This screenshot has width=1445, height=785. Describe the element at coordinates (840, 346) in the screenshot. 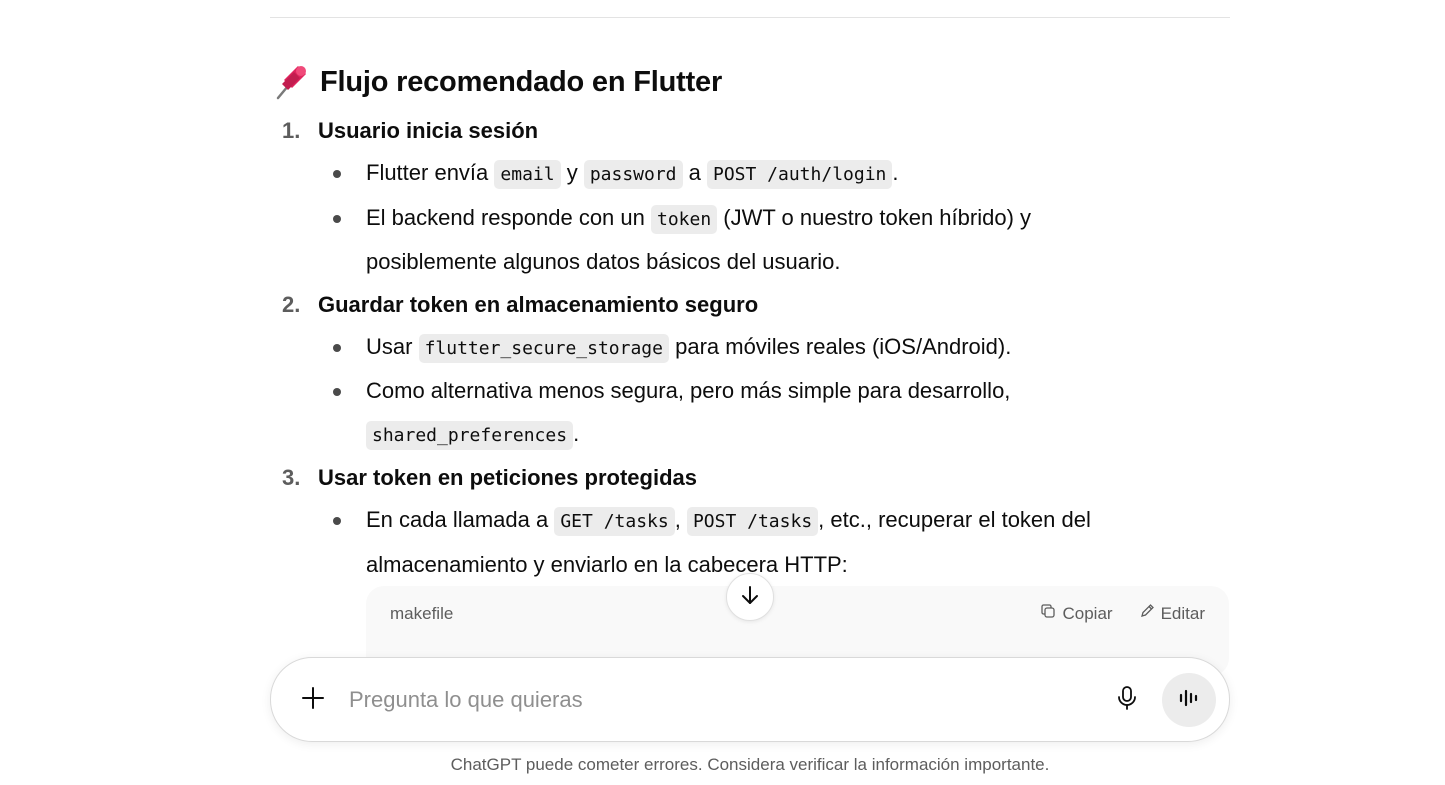

I see `text: para móviles reales (iOS/Android).` at that location.